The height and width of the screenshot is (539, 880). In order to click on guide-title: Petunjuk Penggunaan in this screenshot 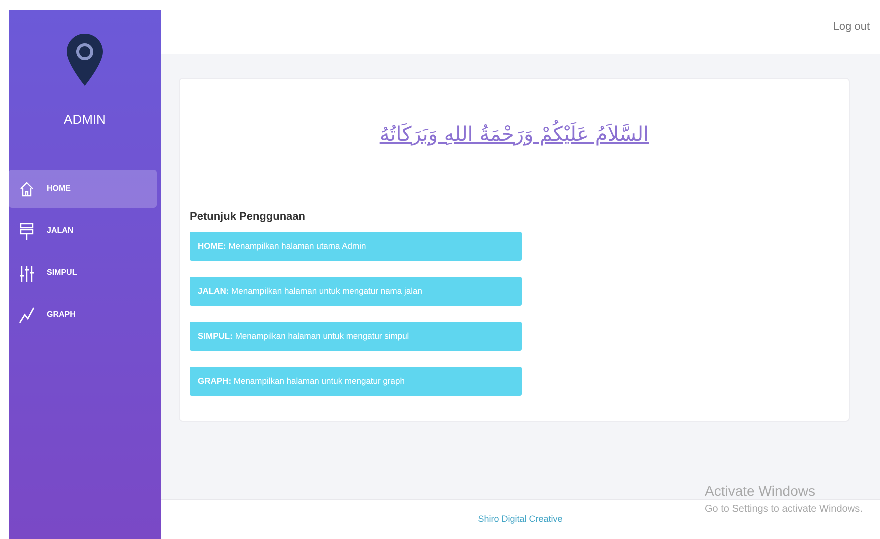, I will do `click(248, 217)`.